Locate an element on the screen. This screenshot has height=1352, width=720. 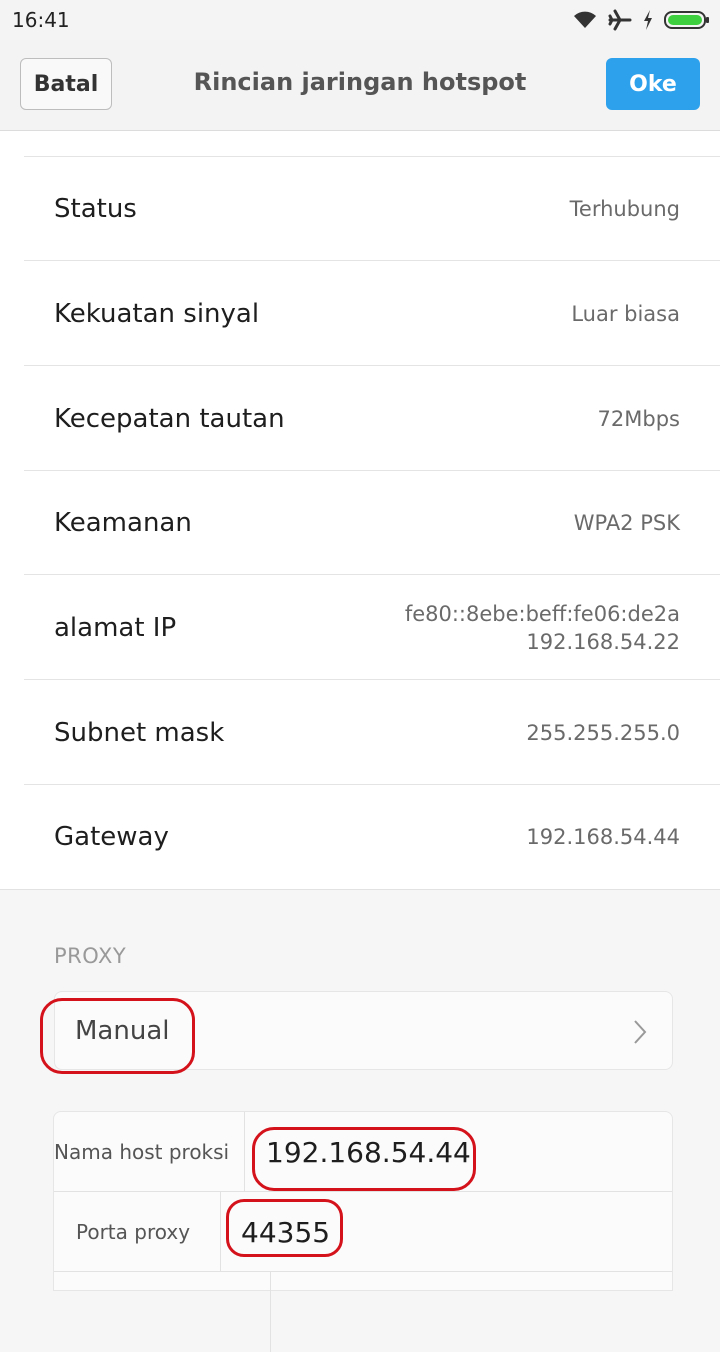
detail-value: Luar biasa is located at coordinates (625, 314).